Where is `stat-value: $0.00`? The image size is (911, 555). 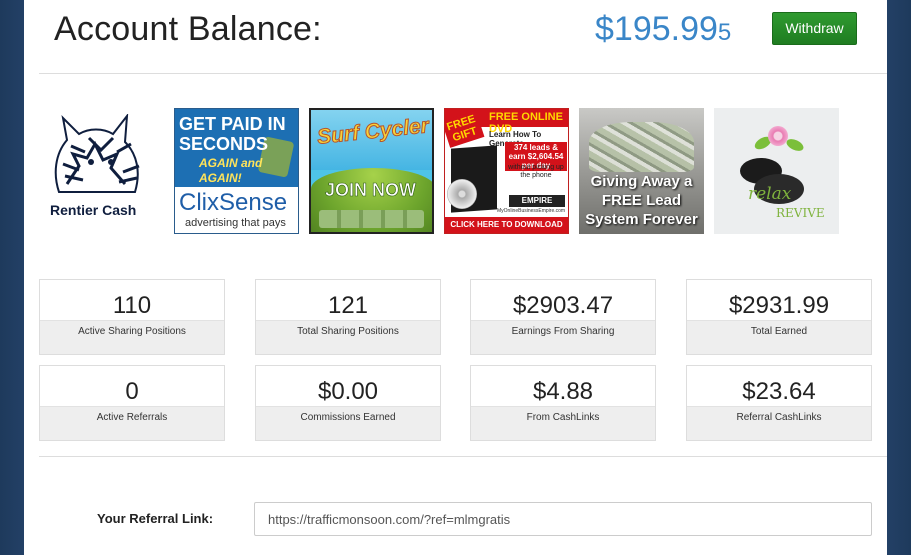
stat-value: $0.00 is located at coordinates (348, 391).